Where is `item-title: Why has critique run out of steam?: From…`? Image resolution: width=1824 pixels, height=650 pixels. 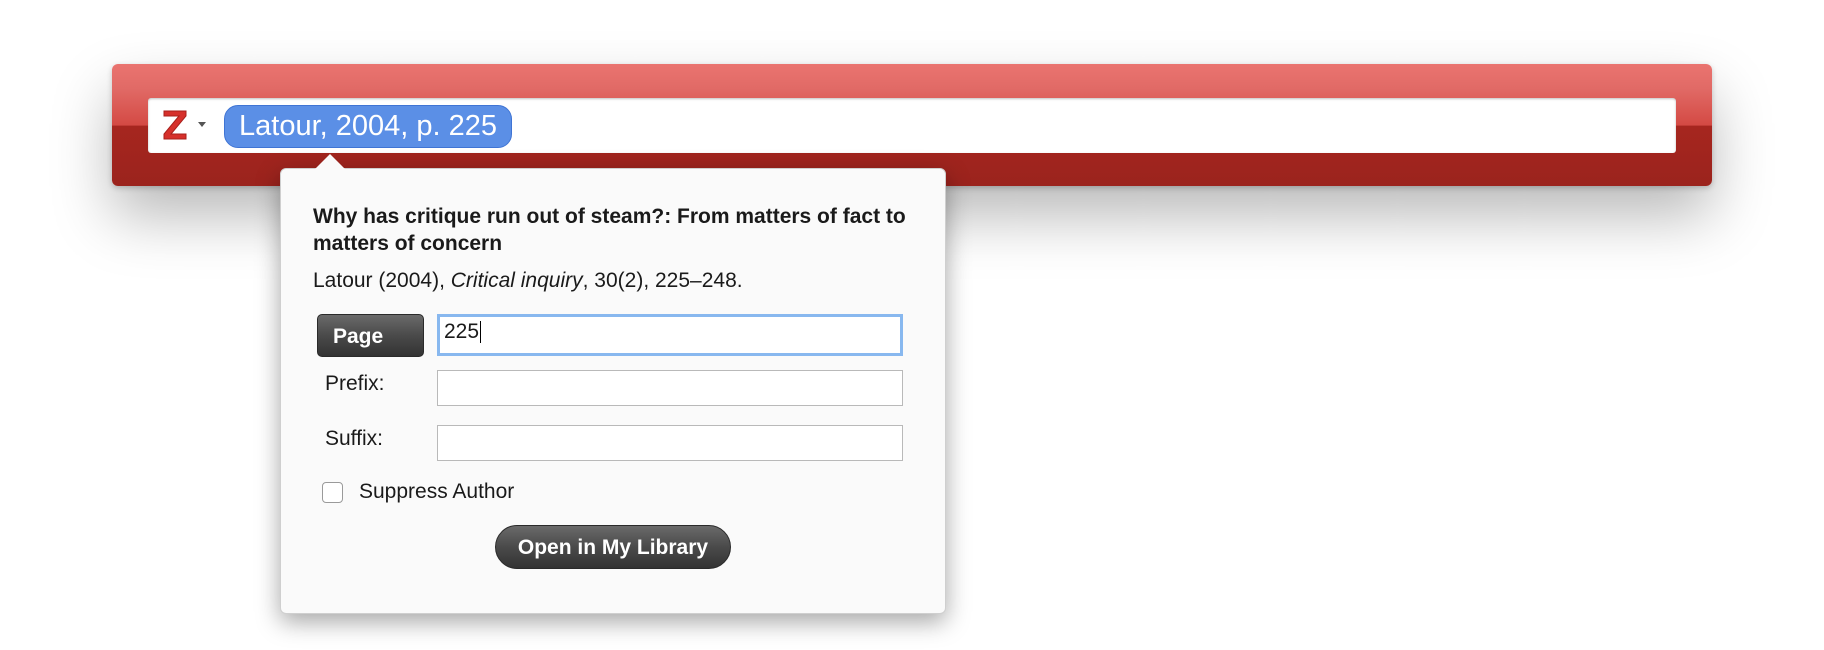
item-title: Why has critique run out of steam?: From… is located at coordinates (609, 230).